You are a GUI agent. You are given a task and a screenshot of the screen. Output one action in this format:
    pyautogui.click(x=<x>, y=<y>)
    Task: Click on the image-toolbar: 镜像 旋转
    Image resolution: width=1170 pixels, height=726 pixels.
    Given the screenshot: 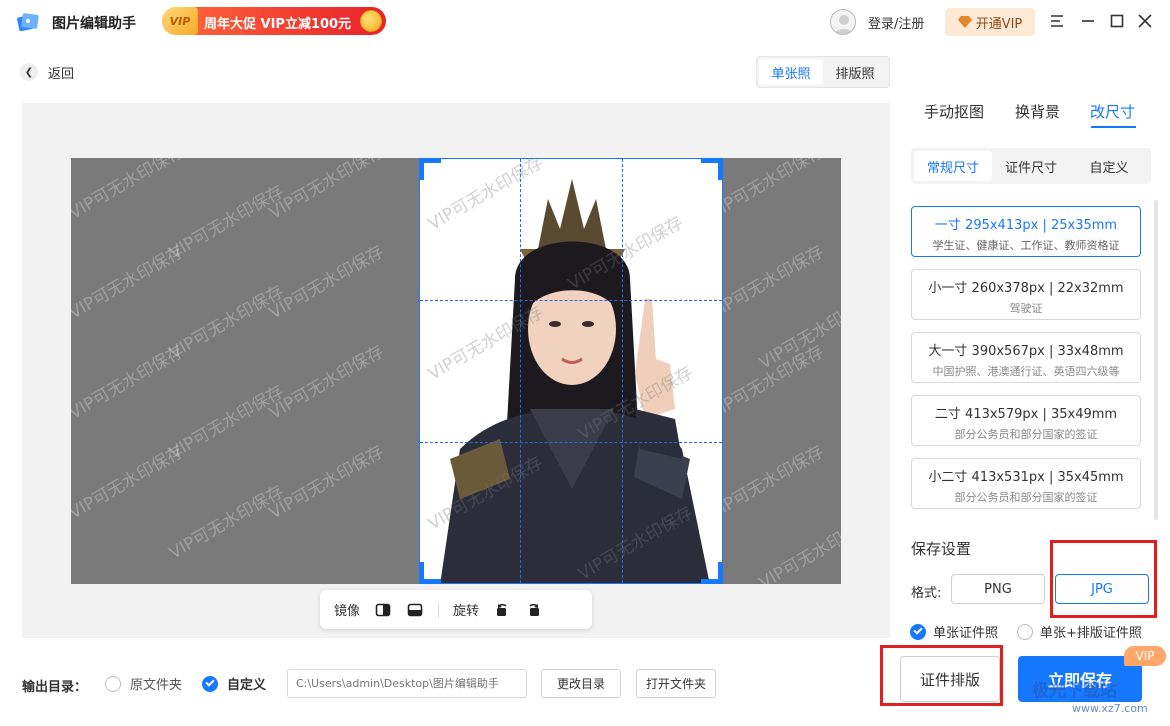 What is the action you would take?
    pyautogui.click(x=456, y=609)
    